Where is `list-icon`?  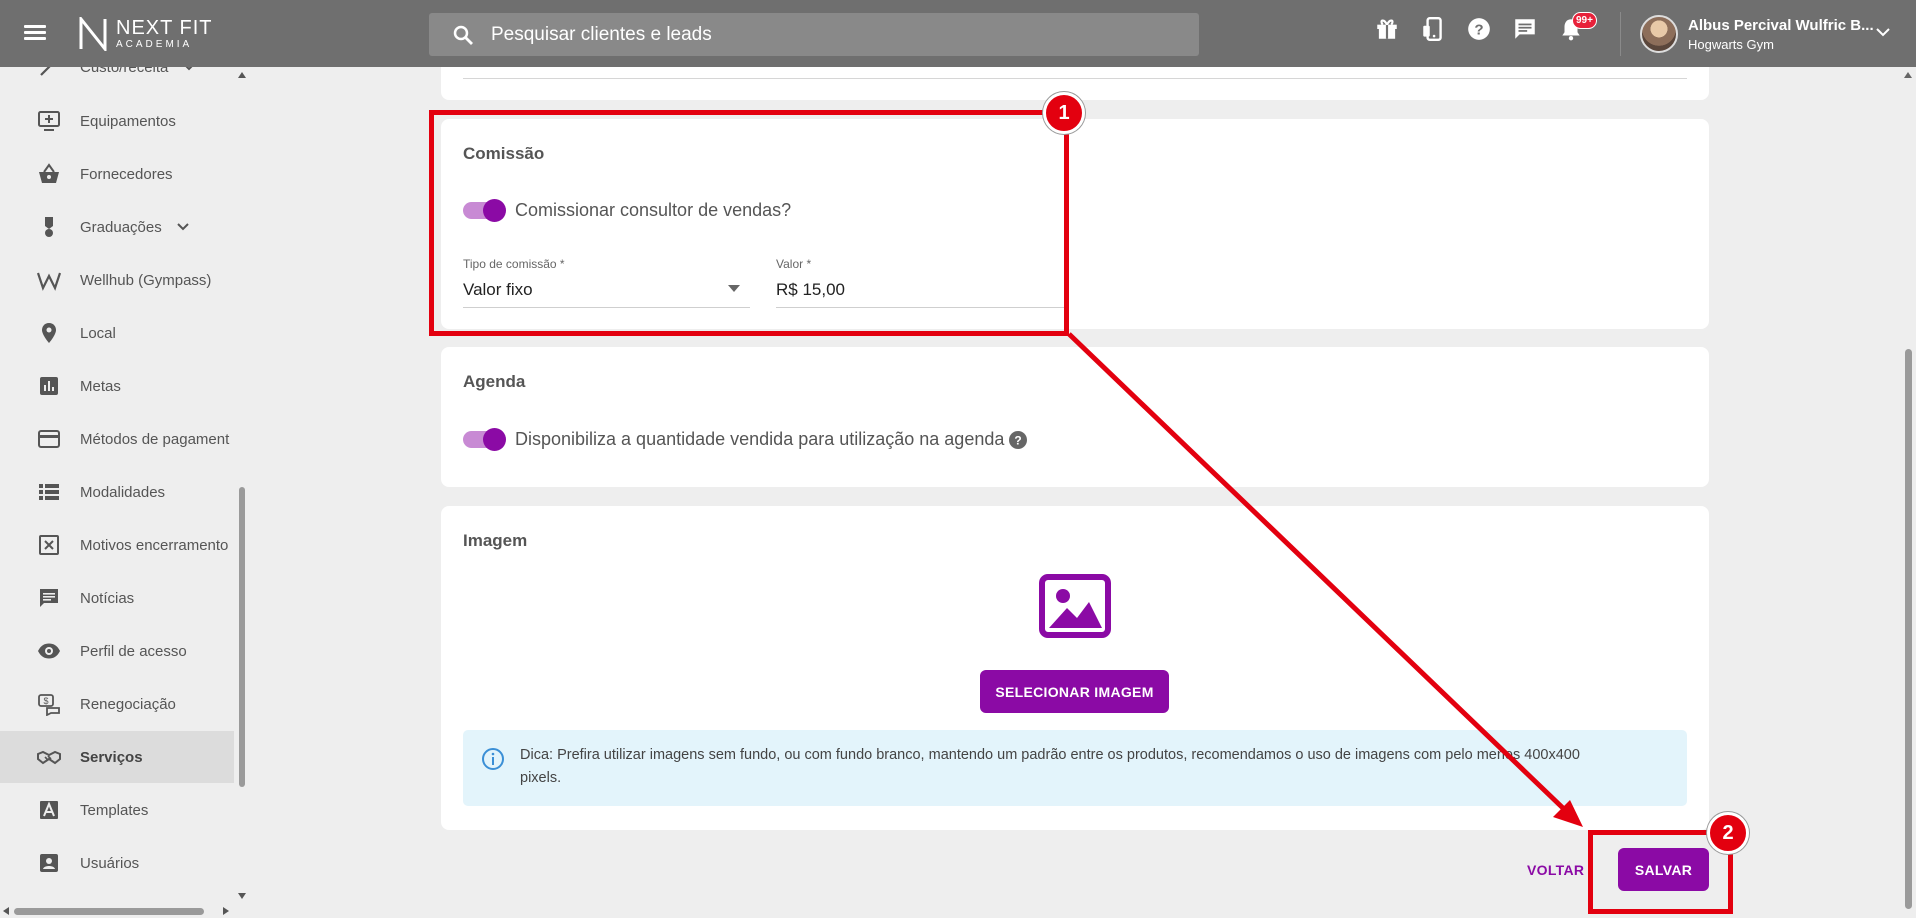
list-icon is located at coordinates (49, 492).